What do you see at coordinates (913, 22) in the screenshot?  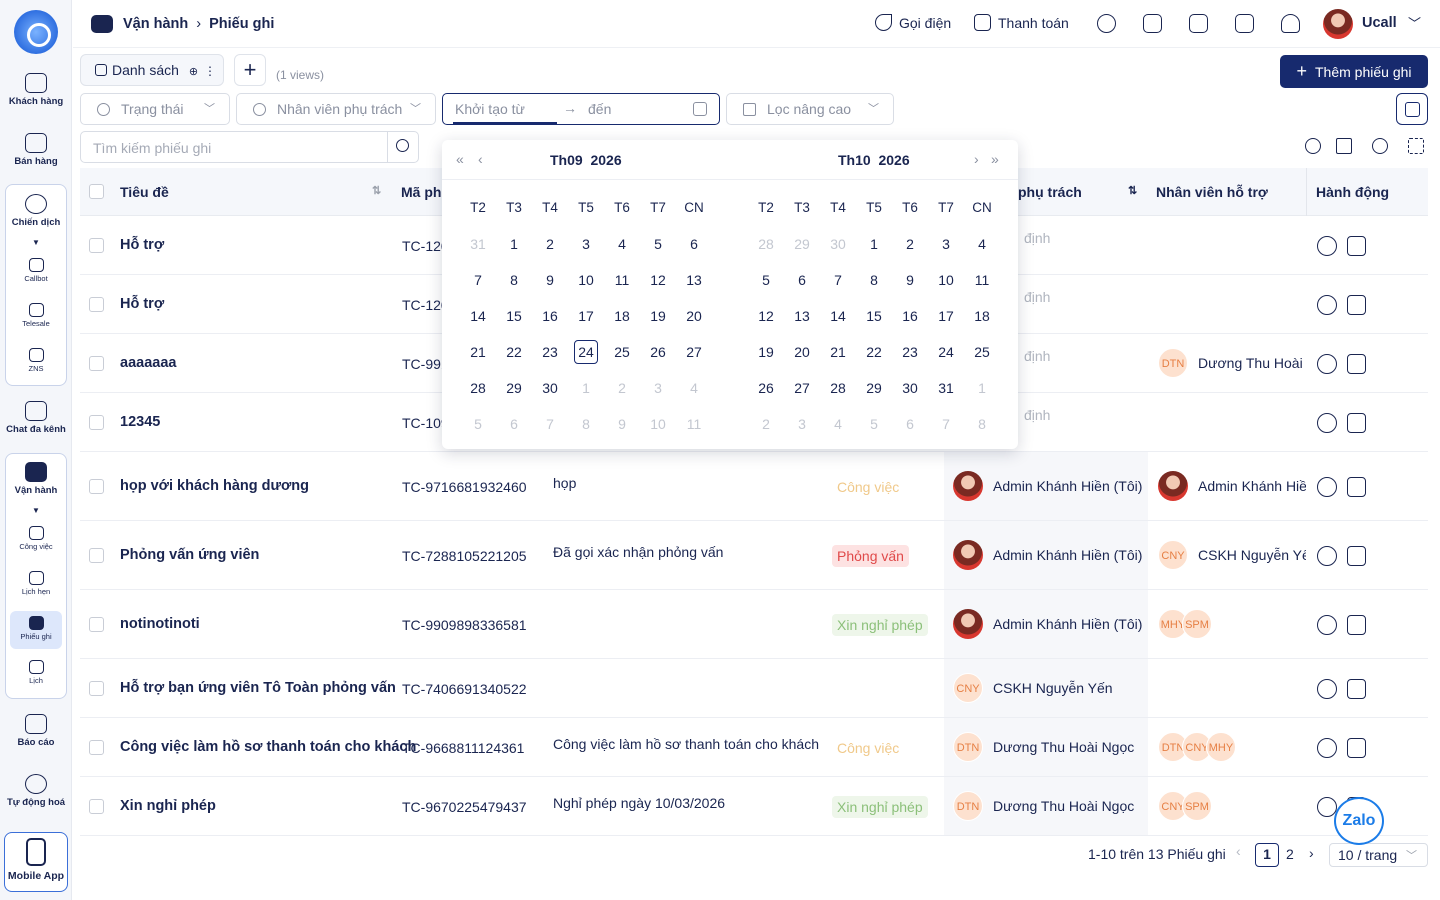 I see `call-button: Gọi điện` at bounding box center [913, 22].